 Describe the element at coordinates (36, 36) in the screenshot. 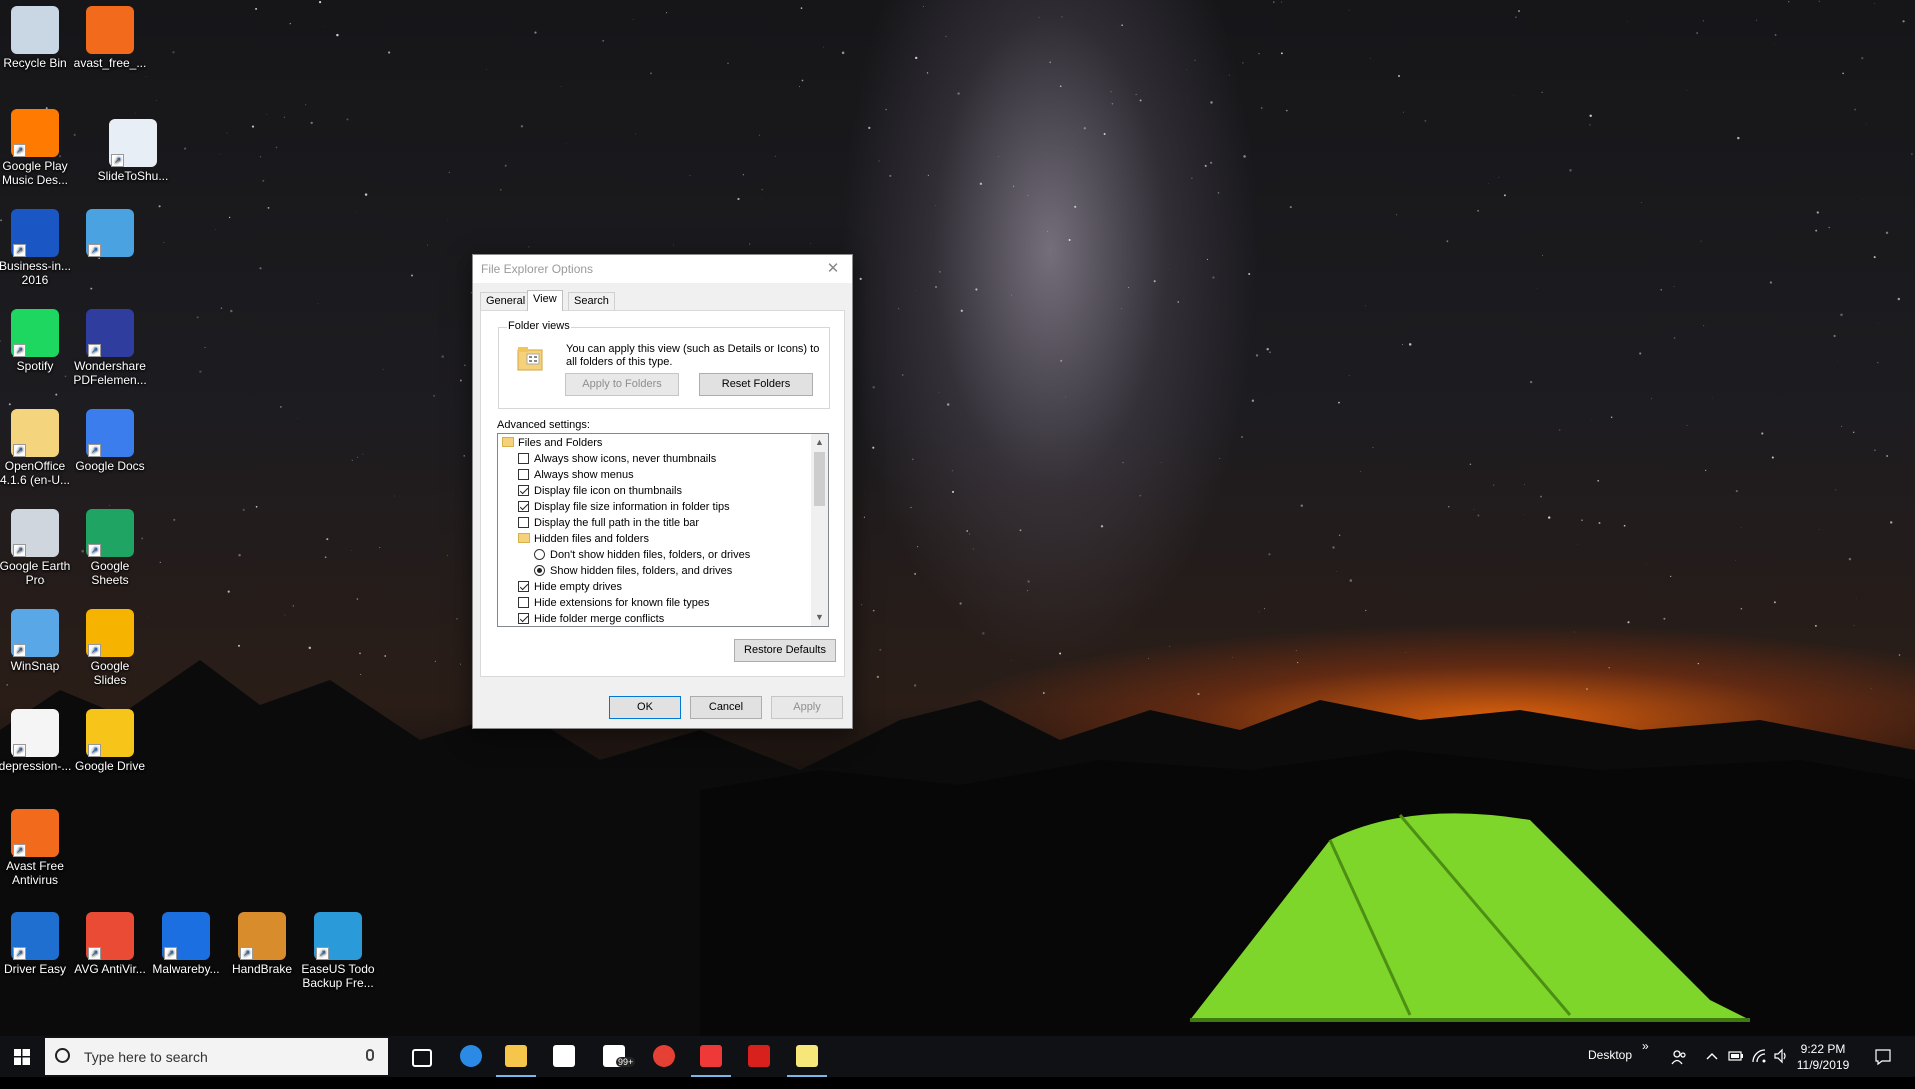

I see `desktop-icon: Recycle Bin` at that location.